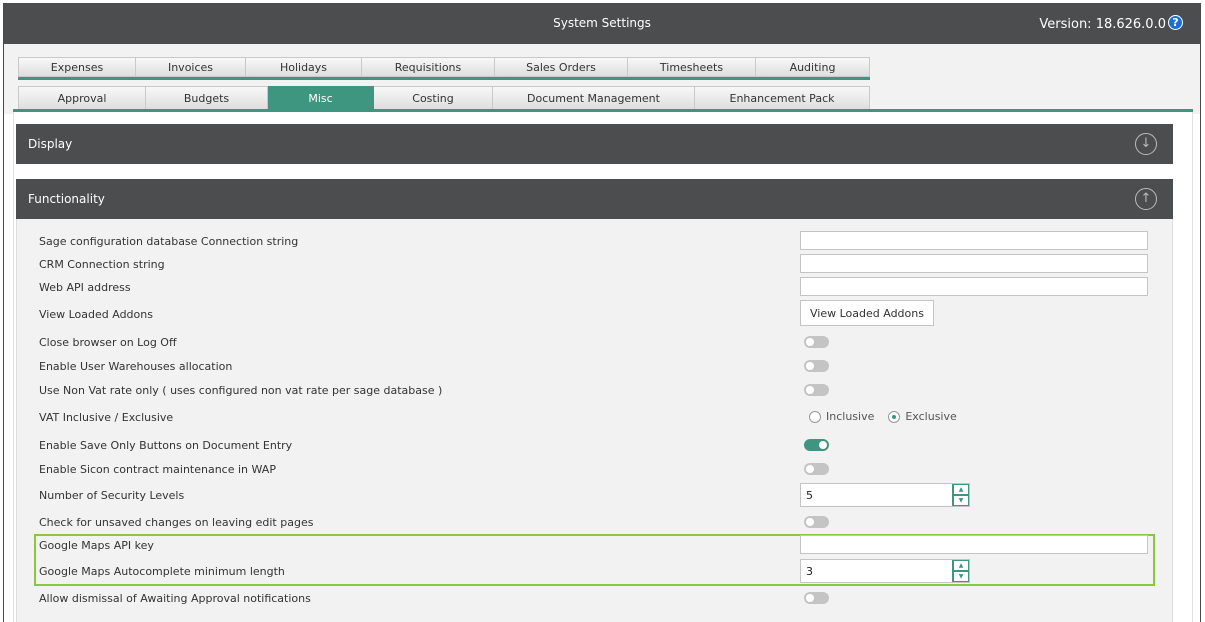 The image size is (1205, 622). Describe the element at coordinates (50, 144) in the screenshot. I see `section-display-title: Display` at that location.